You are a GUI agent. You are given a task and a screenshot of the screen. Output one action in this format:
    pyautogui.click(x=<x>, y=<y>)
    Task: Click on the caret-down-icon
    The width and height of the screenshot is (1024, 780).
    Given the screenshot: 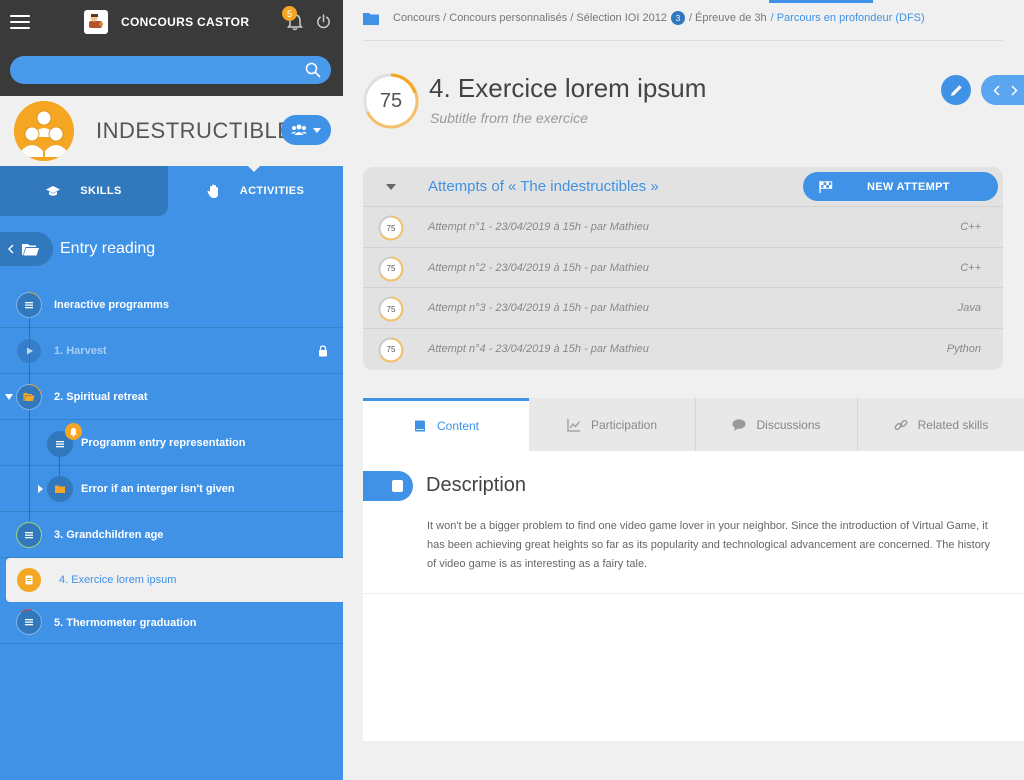 What is the action you would take?
    pyautogui.click(x=9, y=397)
    